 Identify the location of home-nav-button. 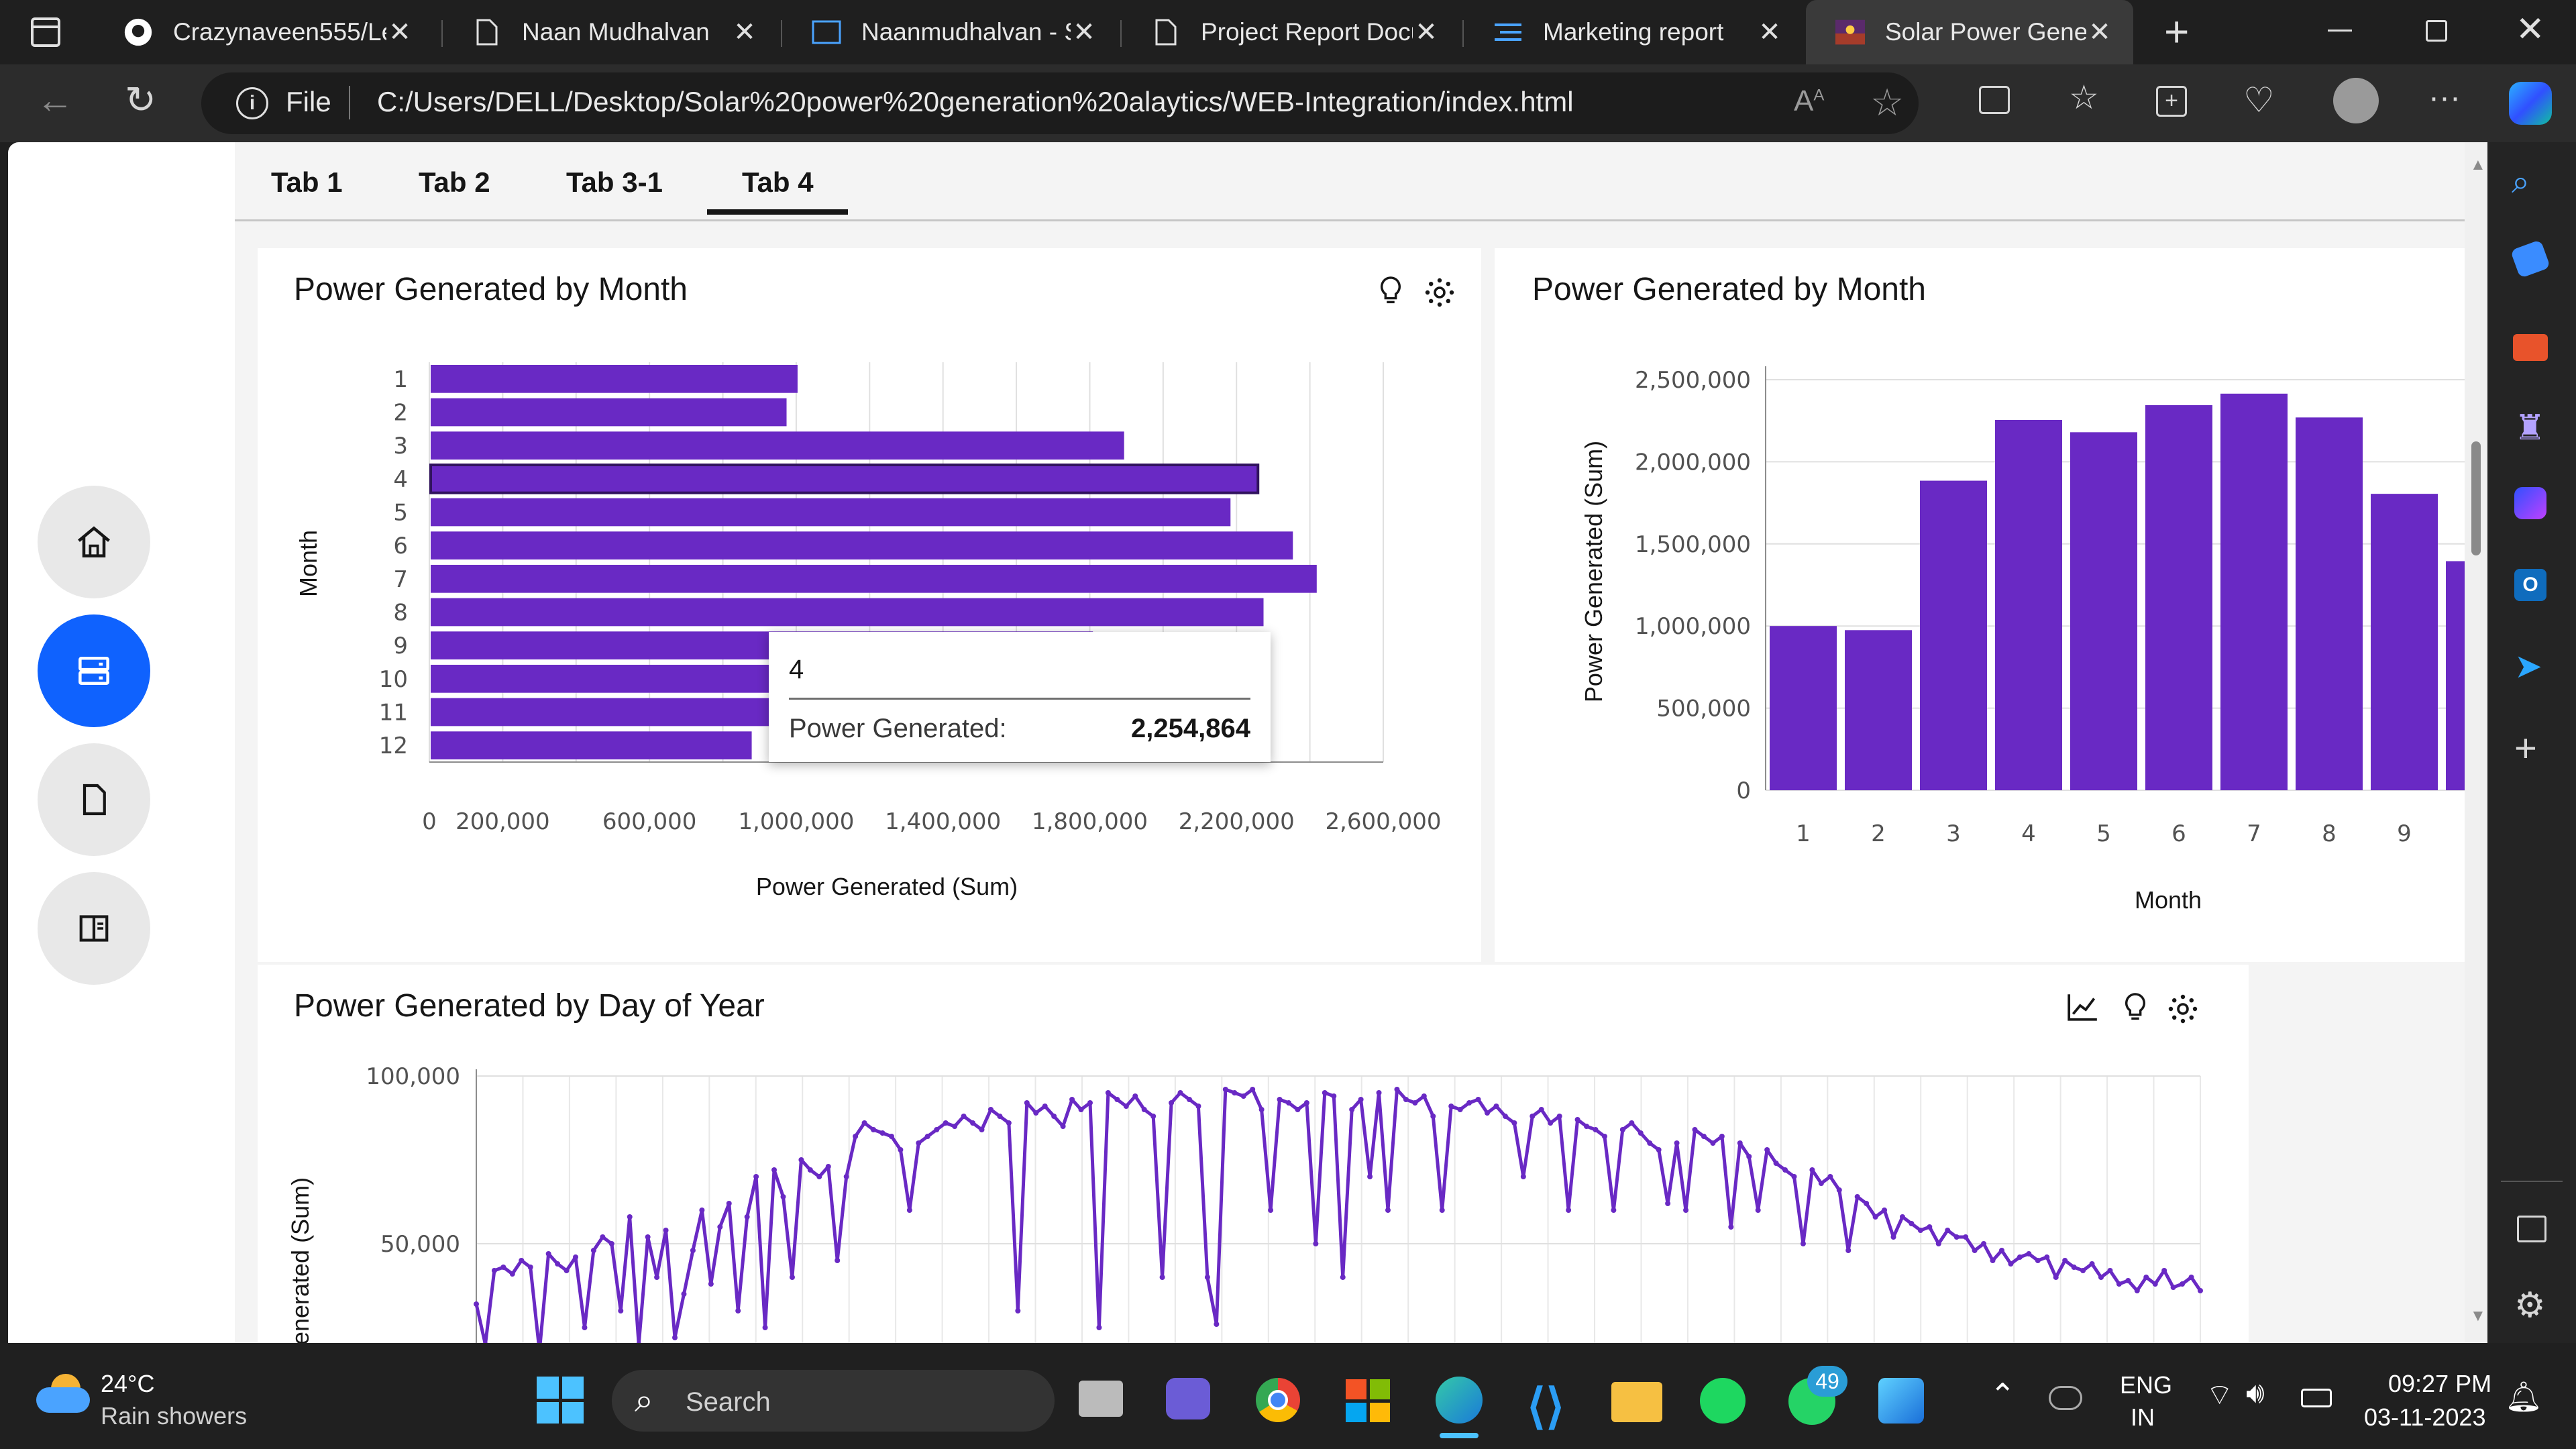
(94, 542).